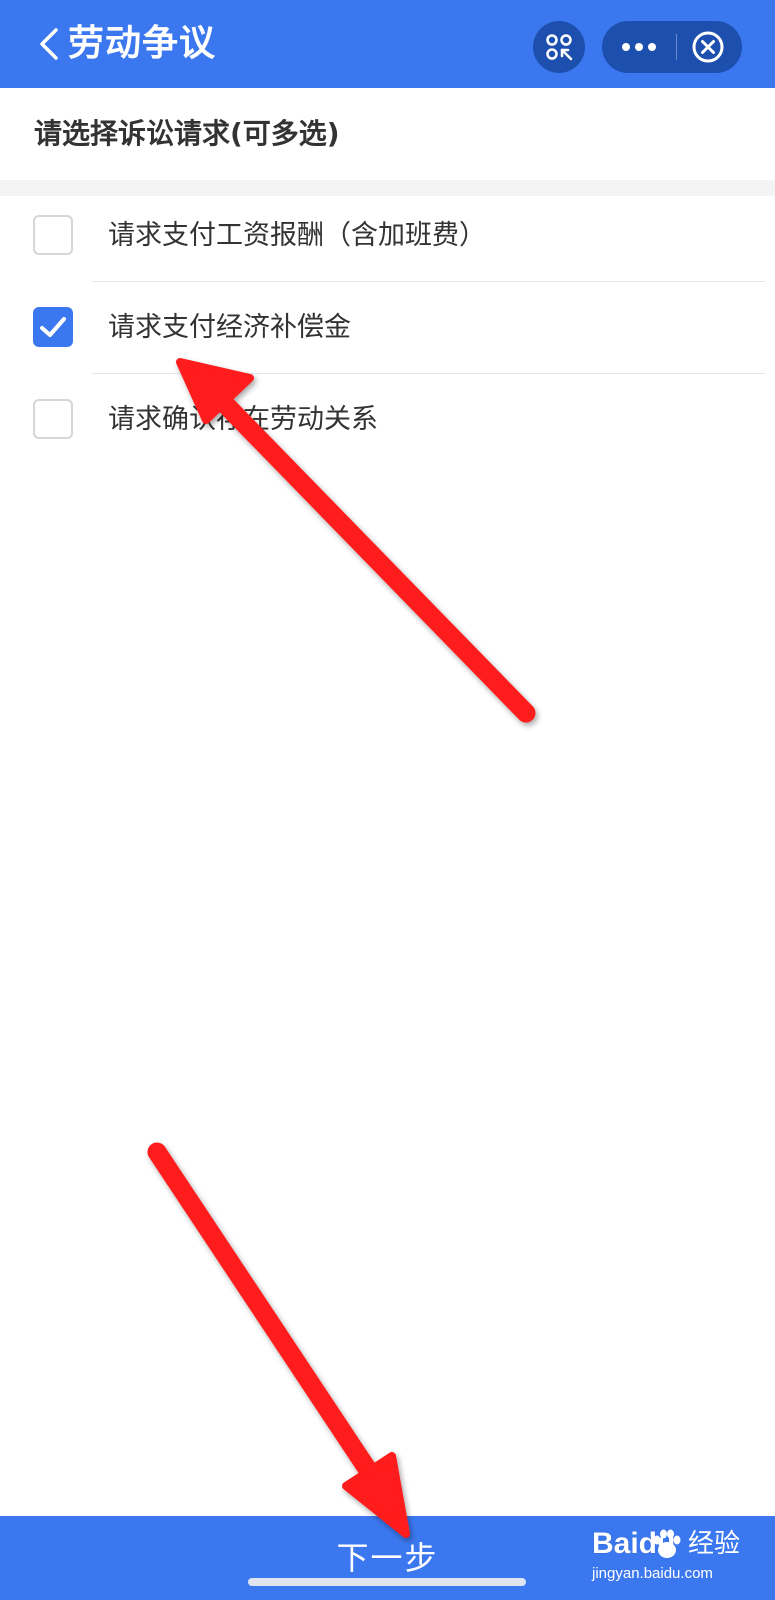 Image resolution: width=775 pixels, height=1600 pixels. I want to click on page-title: 劳动争议, so click(142, 43).